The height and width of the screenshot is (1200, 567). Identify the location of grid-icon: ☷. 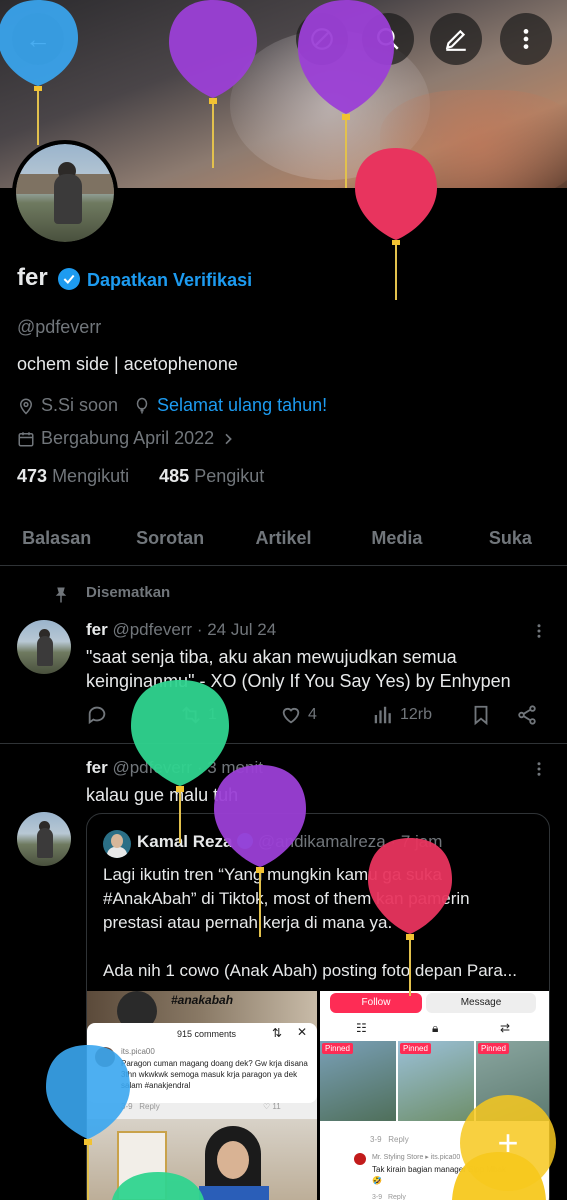
(361, 1028).